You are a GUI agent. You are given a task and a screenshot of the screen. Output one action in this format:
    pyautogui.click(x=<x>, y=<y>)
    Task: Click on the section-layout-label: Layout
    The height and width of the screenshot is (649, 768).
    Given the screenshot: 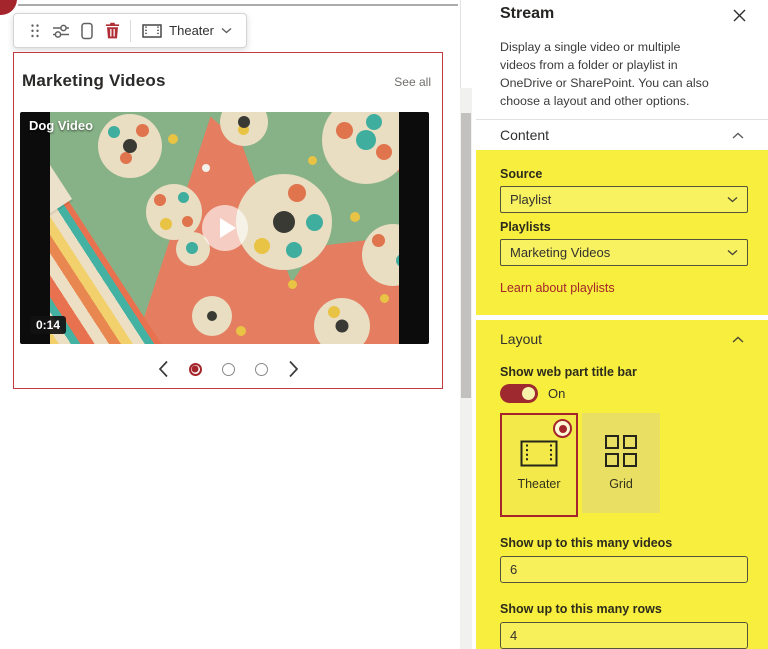 What is the action you would take?
    pyautogui.click(x=521, y=339)
    